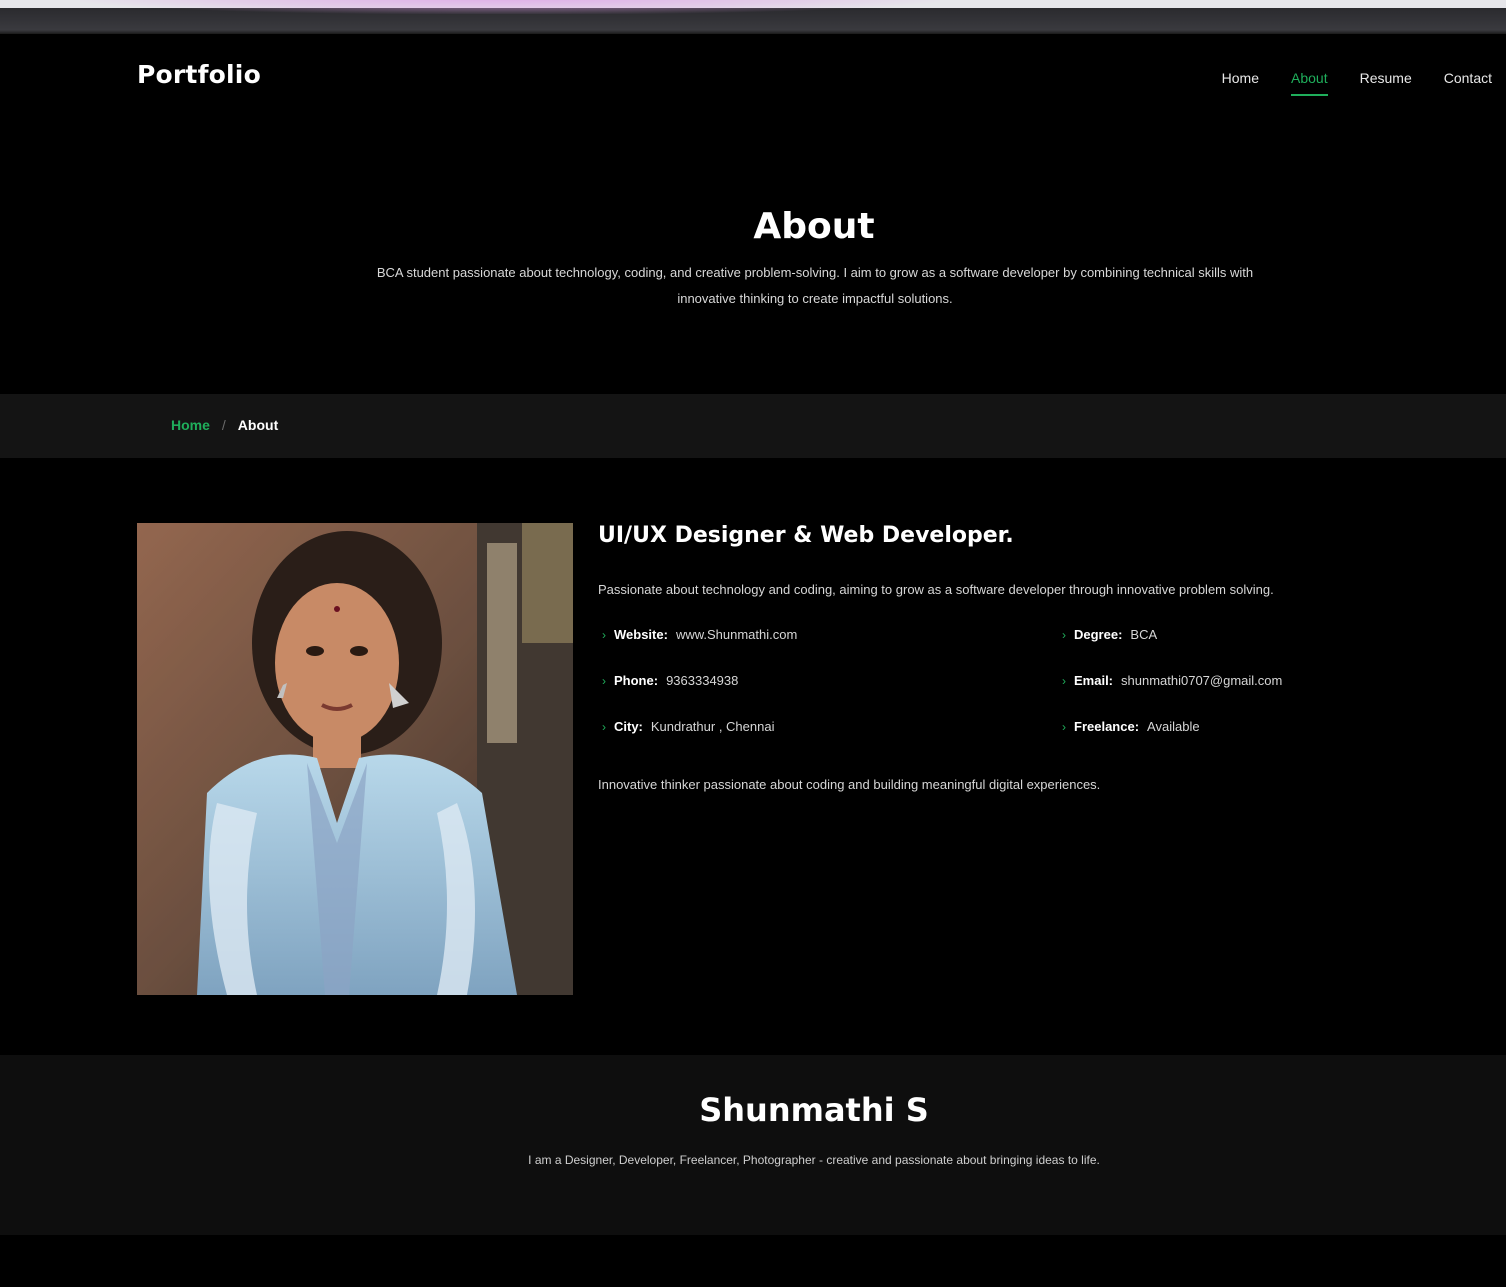  Describe the element at coordinates (636, 680) in the screenshot. I see `detail-key: Phone:` at that location.